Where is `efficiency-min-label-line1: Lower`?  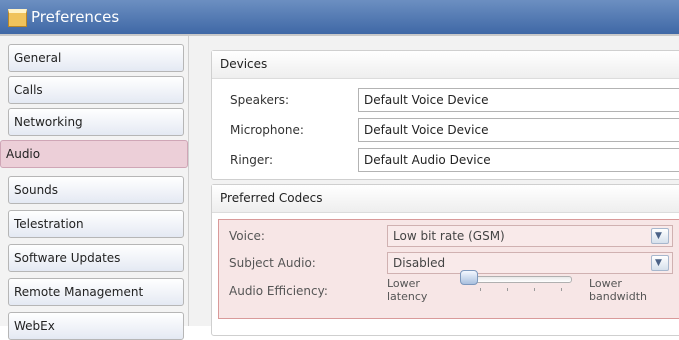 efficiency-min-label-line1: Lower is located at coordinates (403, 283).